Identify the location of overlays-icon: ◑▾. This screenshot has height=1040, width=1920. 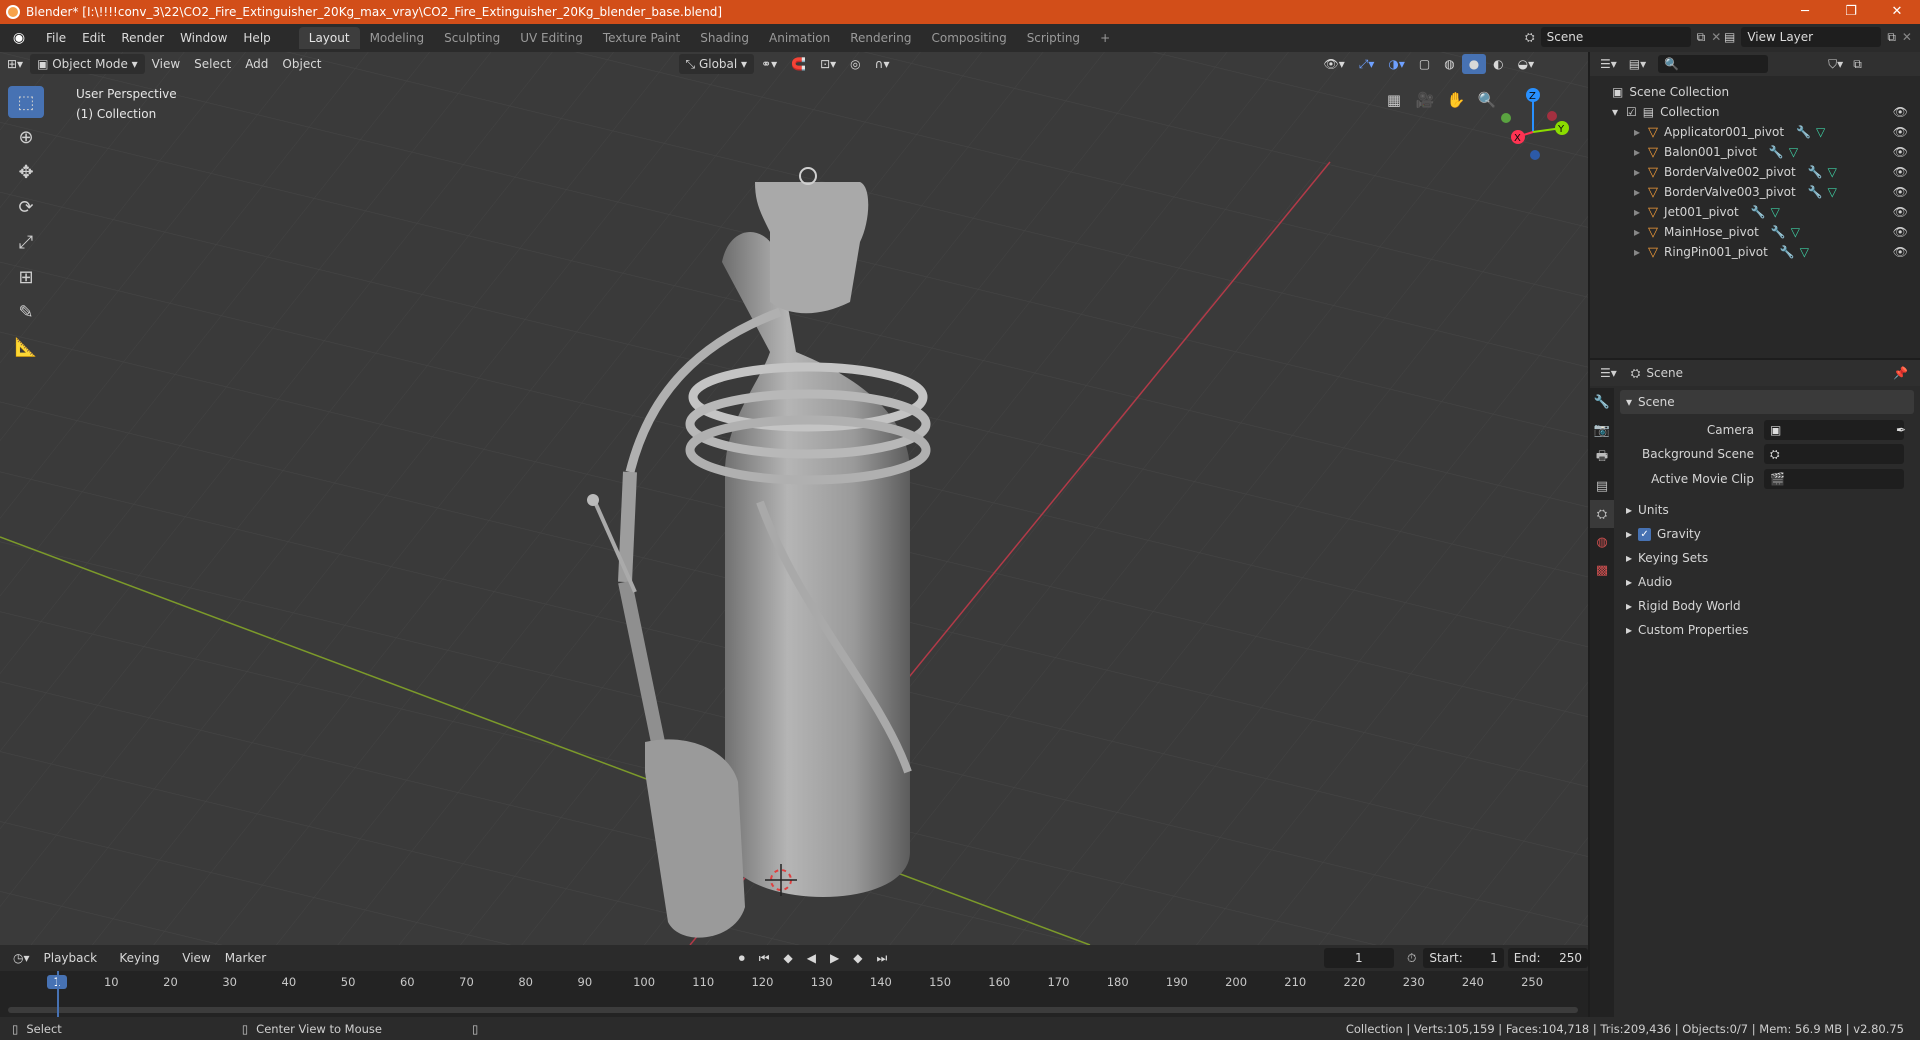
(1396, 64).